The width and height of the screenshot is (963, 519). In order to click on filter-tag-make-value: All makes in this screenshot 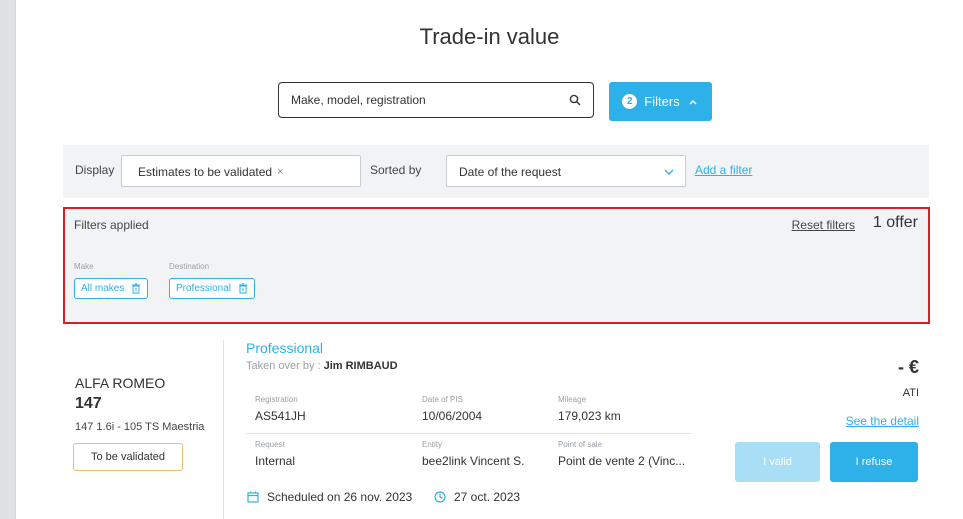, I will do `click(103, 288)`.